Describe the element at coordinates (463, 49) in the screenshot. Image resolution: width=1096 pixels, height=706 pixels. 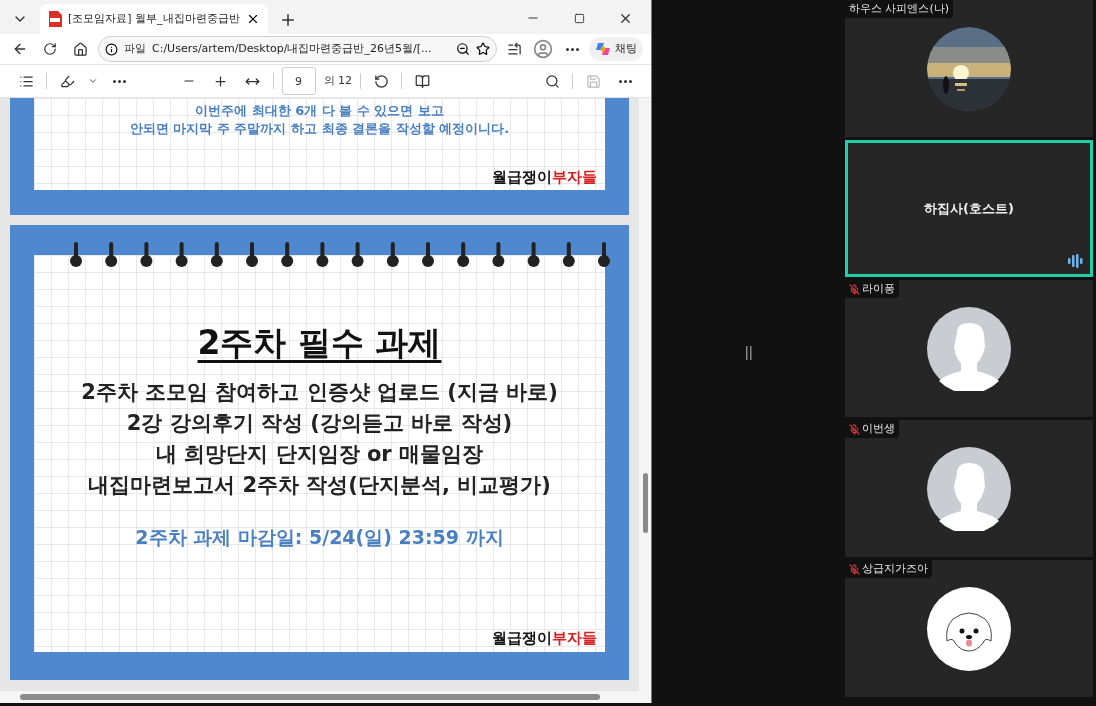
I see `zoom-out-icon` at that location.